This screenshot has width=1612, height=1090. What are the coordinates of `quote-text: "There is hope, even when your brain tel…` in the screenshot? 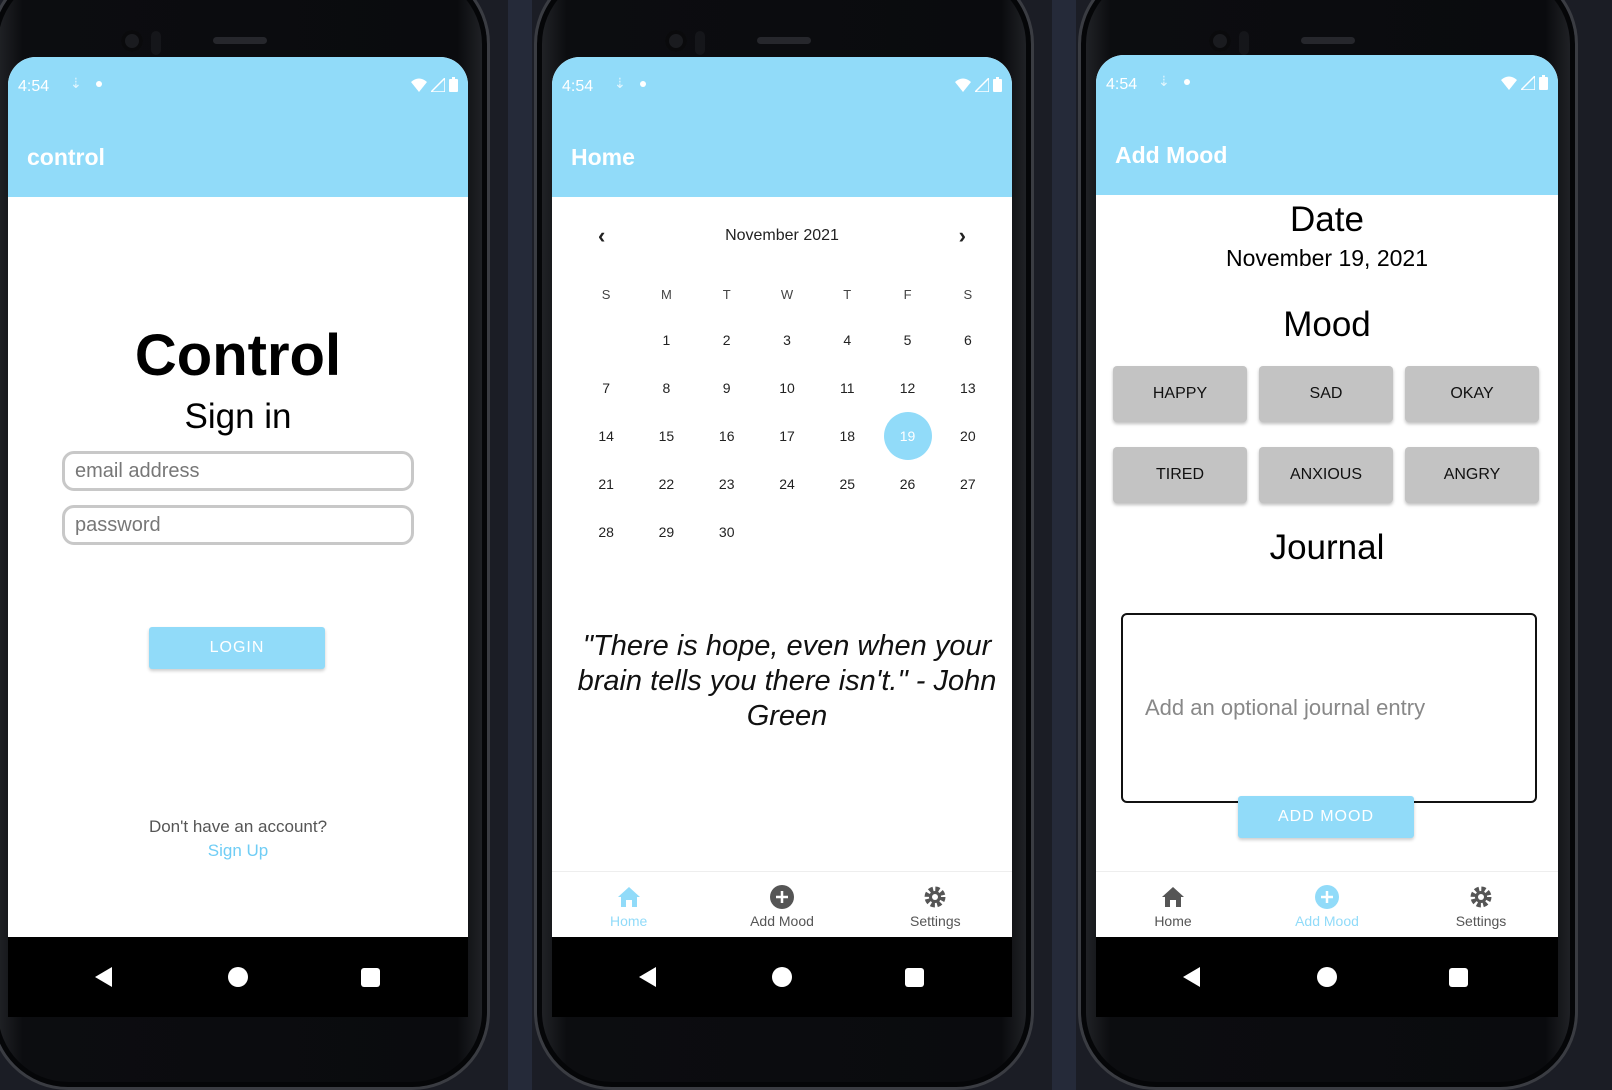 It's located at (787, 681).